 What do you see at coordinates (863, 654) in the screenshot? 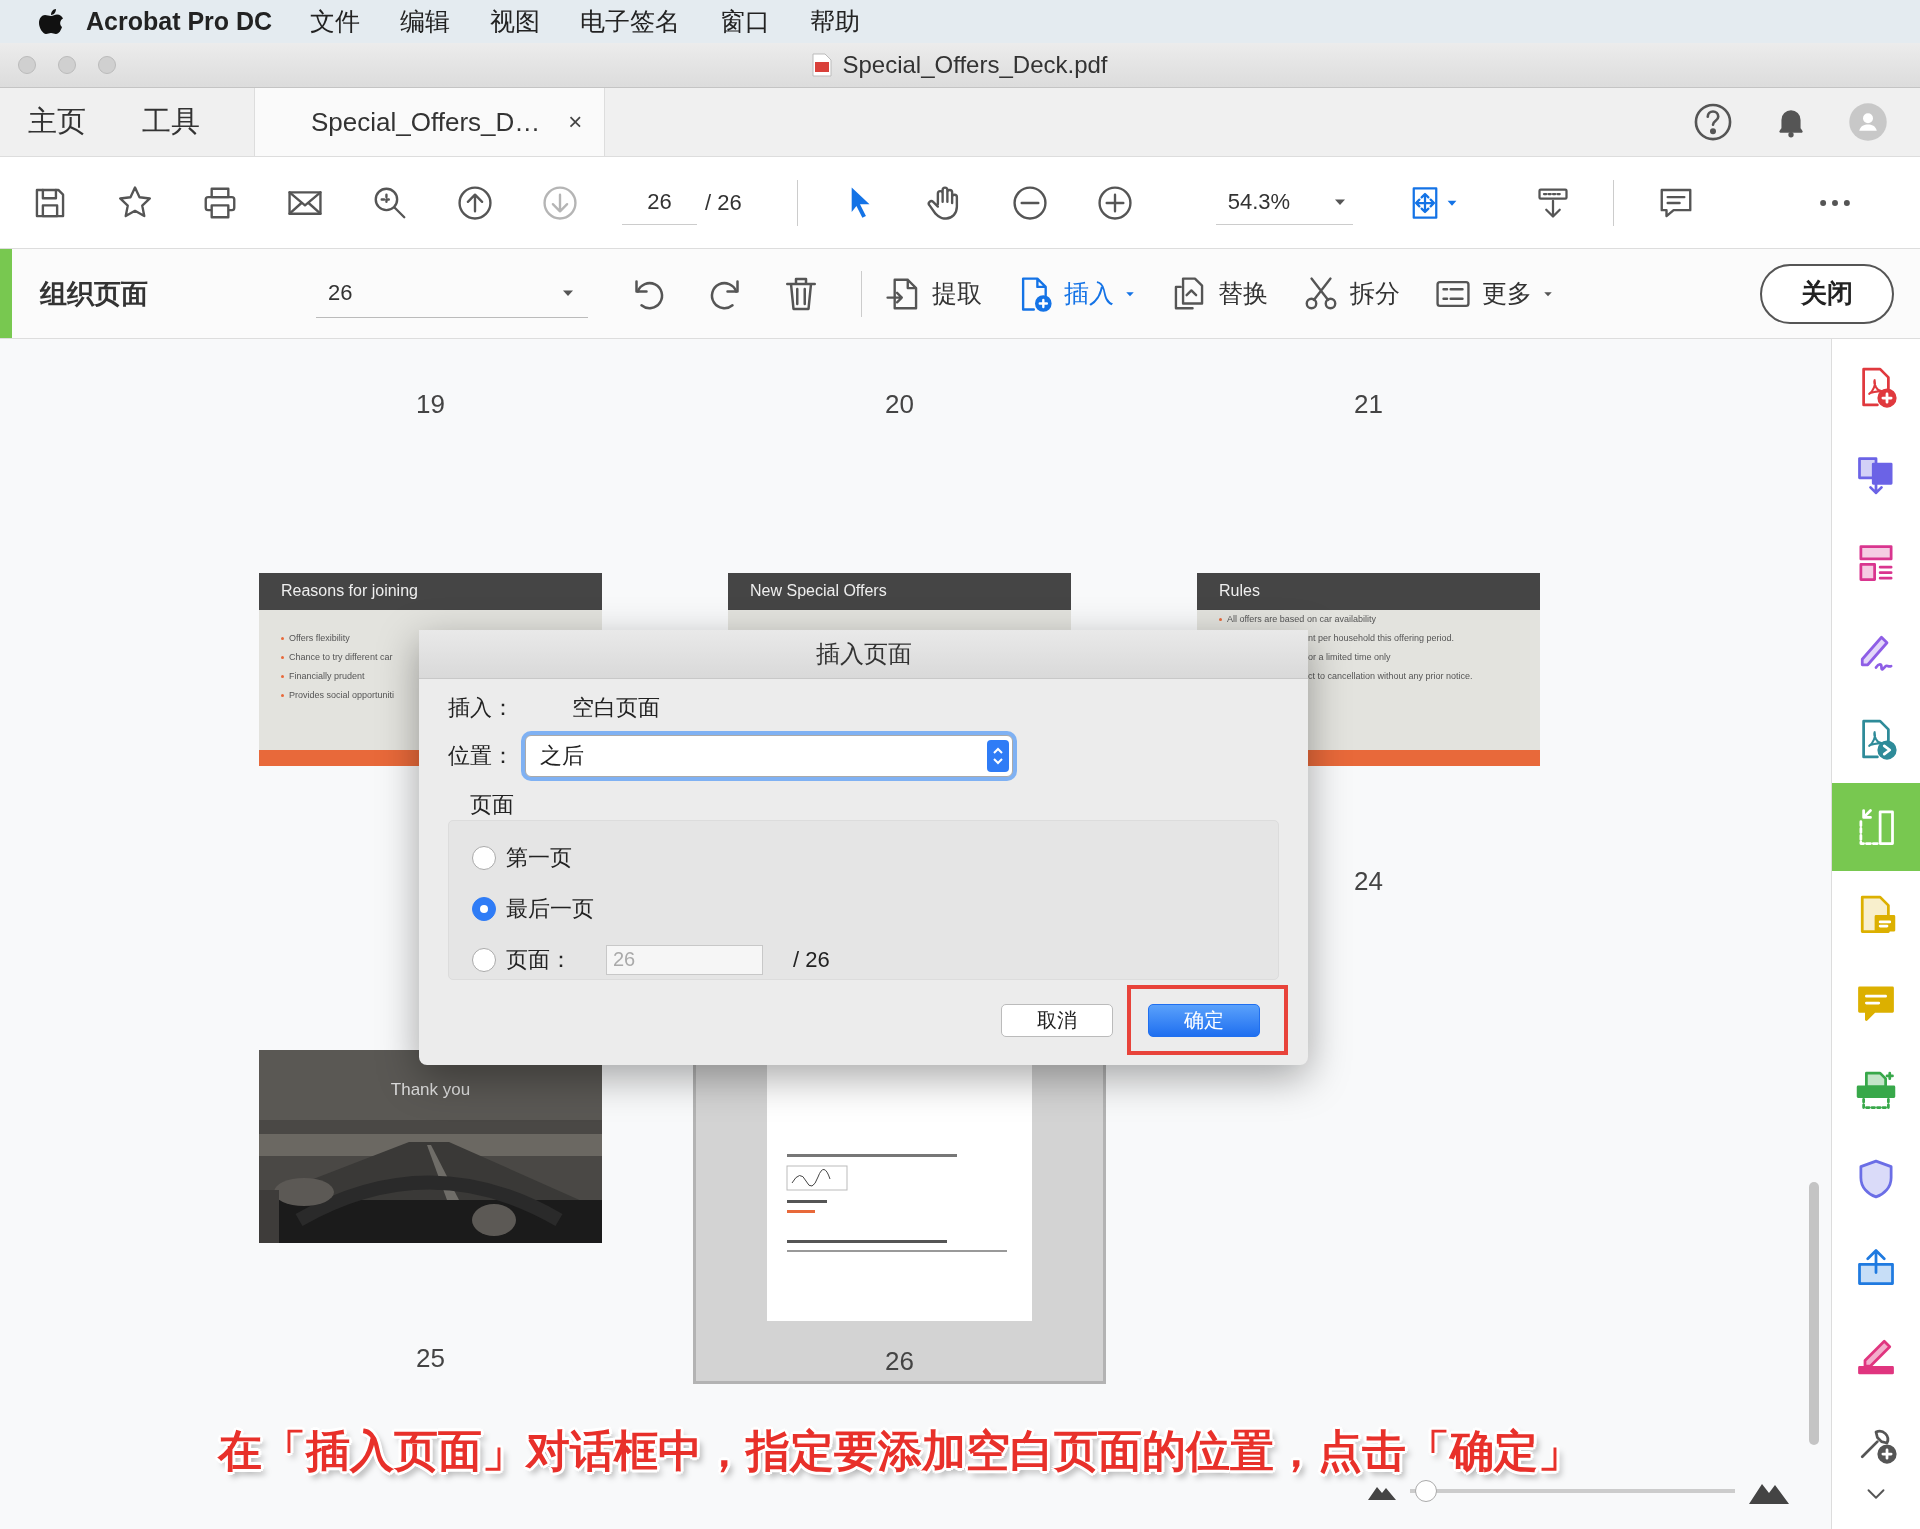
I see `dialog-title: 插入页面` at bounding box center [863, 654].